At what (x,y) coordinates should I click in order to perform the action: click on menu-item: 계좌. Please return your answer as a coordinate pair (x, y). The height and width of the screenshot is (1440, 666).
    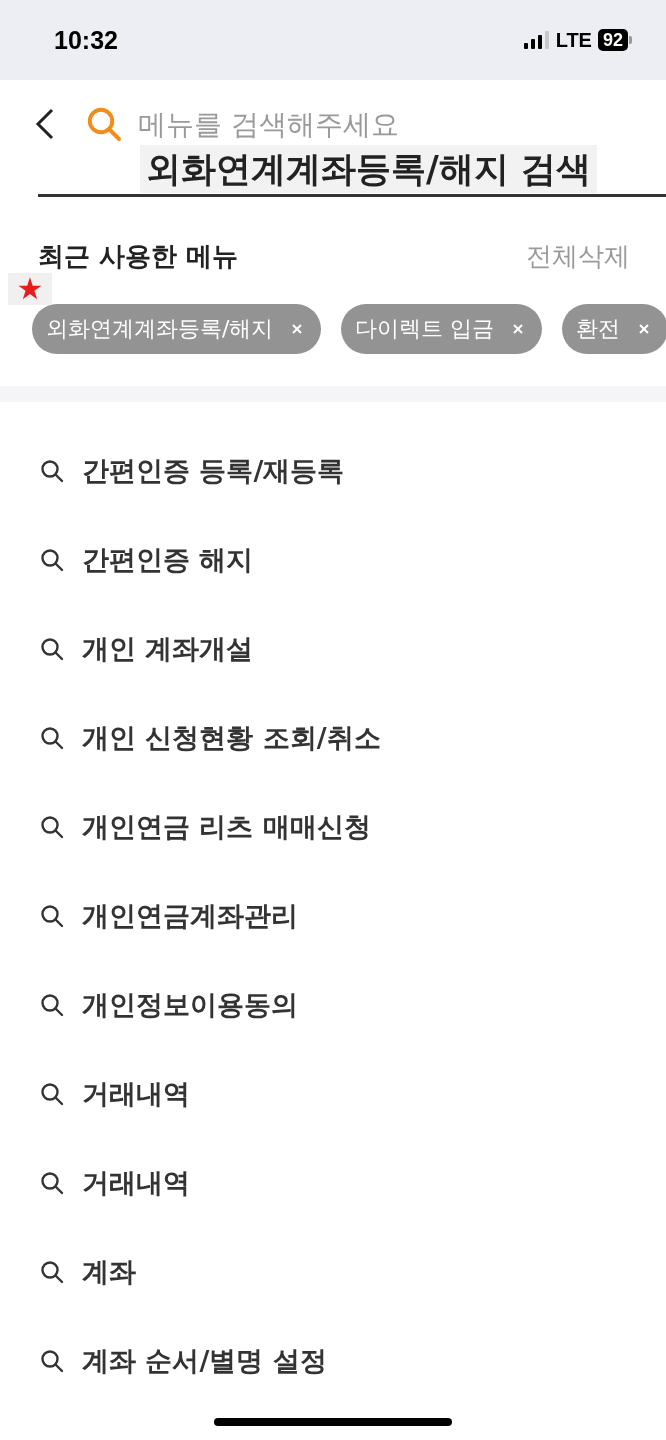
    Looking at the image, I should click on (109, 1271).